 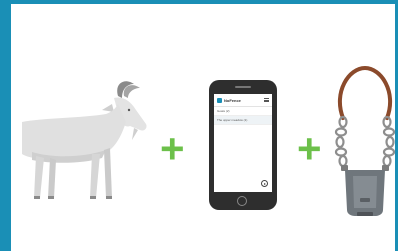 I want to click on app-title: NoFence, so click(x=232, y=100).